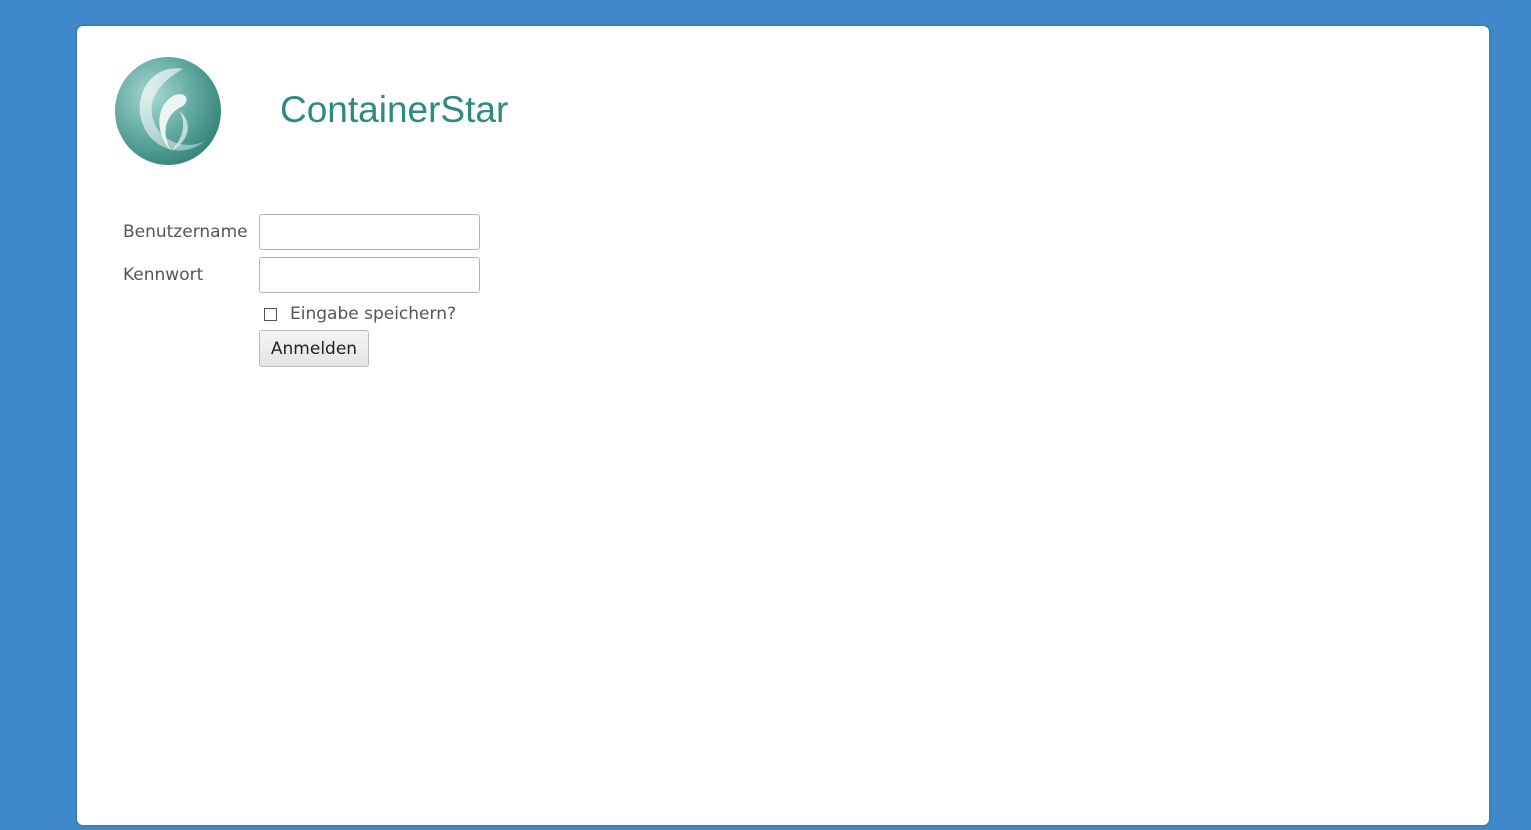  I want to click on remember-row: Eingabe speichern?, so click(360, 314).